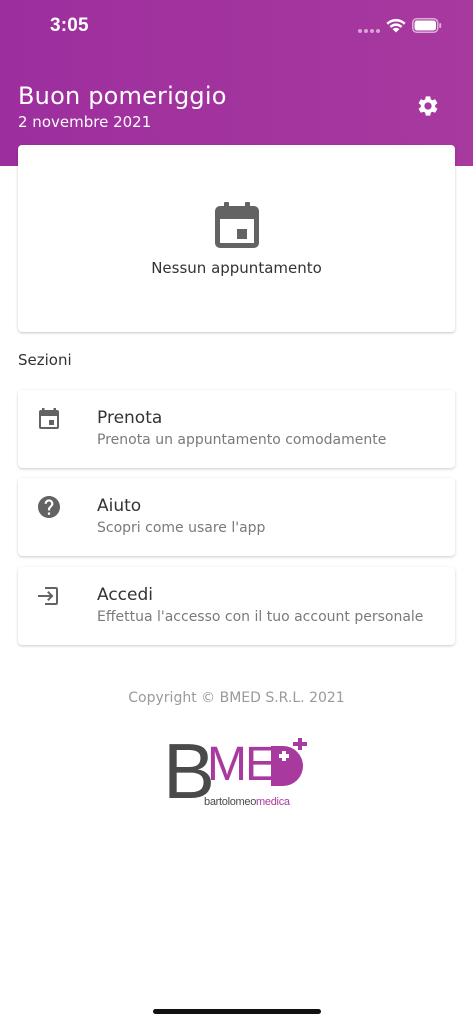  Describe the element at coordinates (130, 418) in the screenshot. I see `section-item-title: Prenota` at that location.